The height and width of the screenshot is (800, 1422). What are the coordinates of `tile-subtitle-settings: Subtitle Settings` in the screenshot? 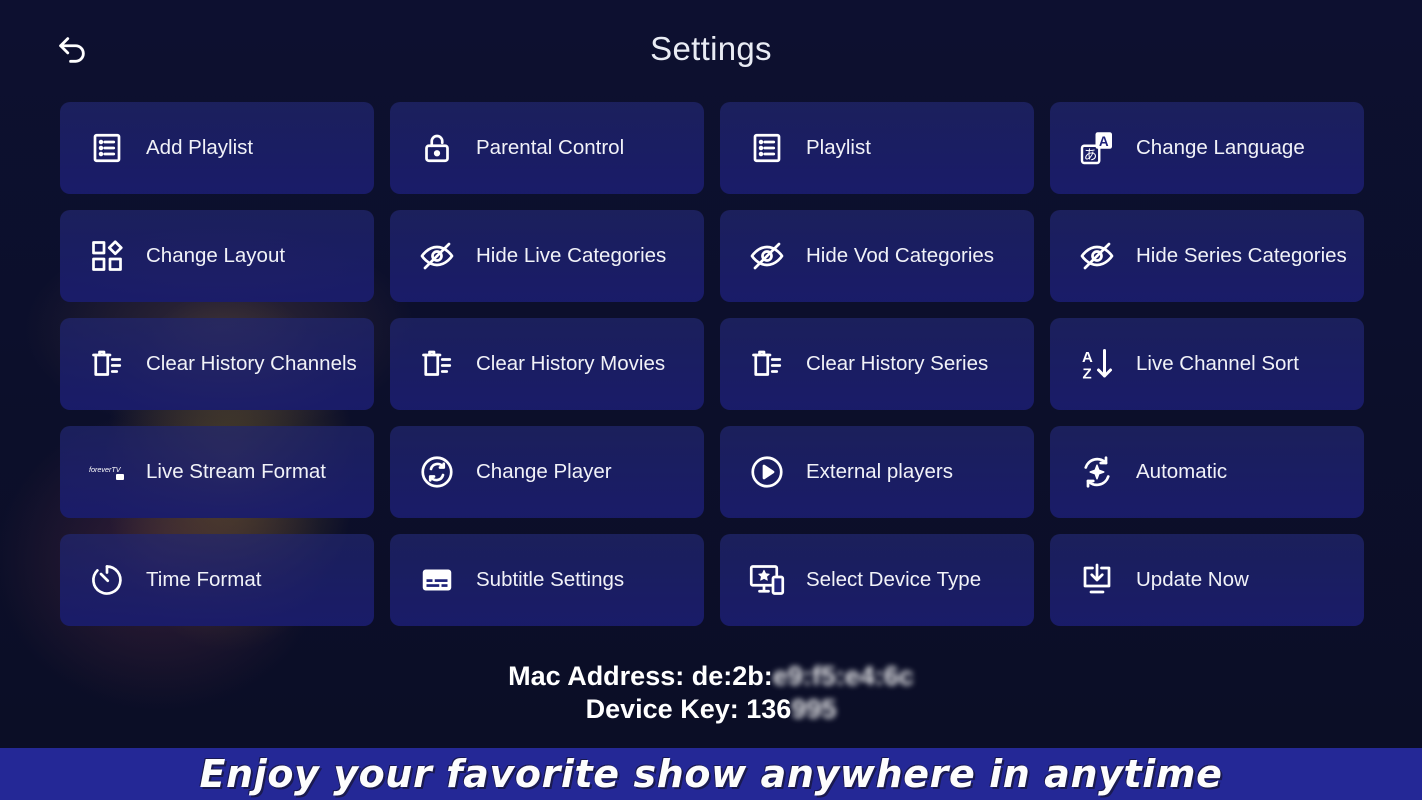 It's located at (547, 580).